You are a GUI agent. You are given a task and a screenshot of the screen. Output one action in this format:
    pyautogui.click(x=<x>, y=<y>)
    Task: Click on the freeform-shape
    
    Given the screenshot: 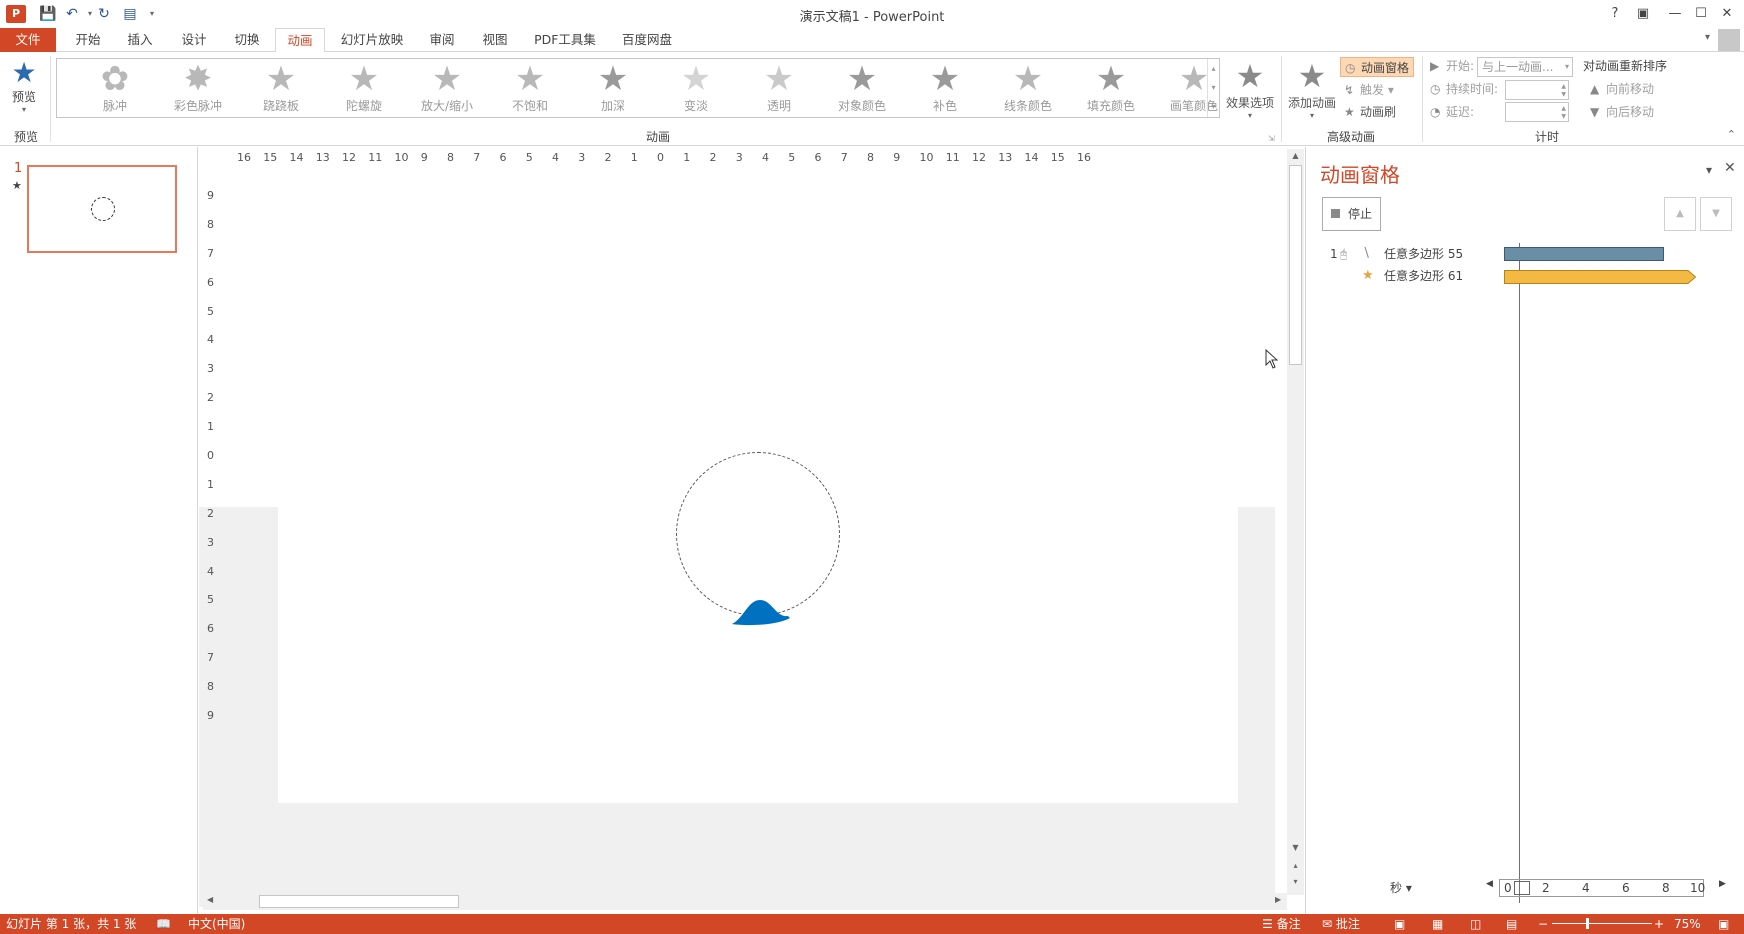 What is the action you would take?
    pyautogui.click(x=760, y=611)
    